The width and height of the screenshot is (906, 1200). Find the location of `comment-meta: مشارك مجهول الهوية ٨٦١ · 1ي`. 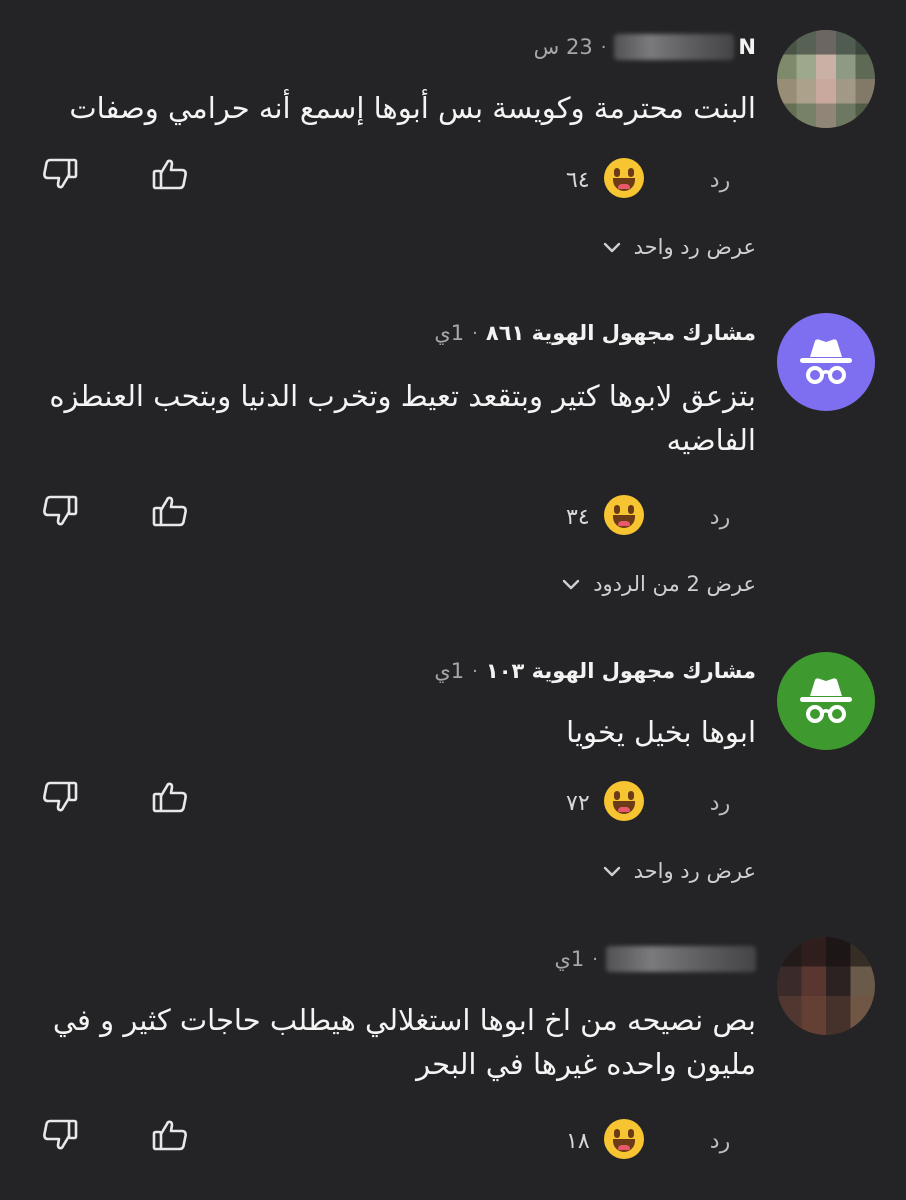

comment-meta: مشارك مجهول الهوية ٨٦١ · 1ي is located at coordinates (595, 333).